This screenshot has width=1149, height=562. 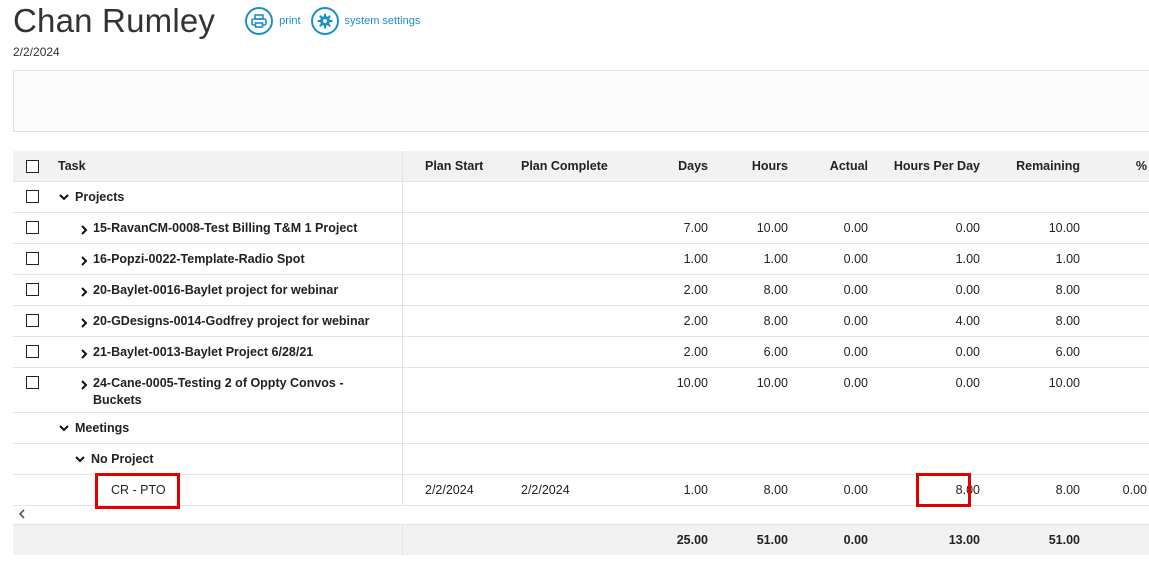 What do you see at coordinates (581, 101) in the screenshot?
I see `notes-panel` at bounding box center [581, 101].